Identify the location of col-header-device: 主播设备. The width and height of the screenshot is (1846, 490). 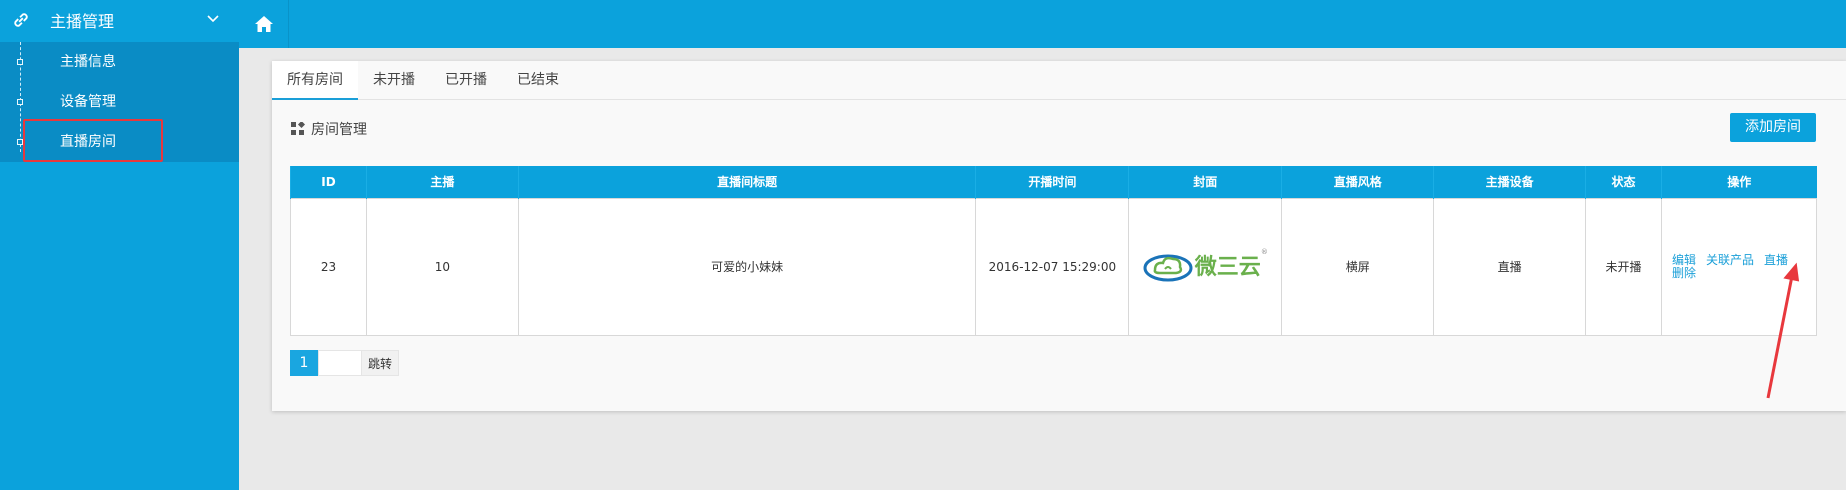
(1509, 182).